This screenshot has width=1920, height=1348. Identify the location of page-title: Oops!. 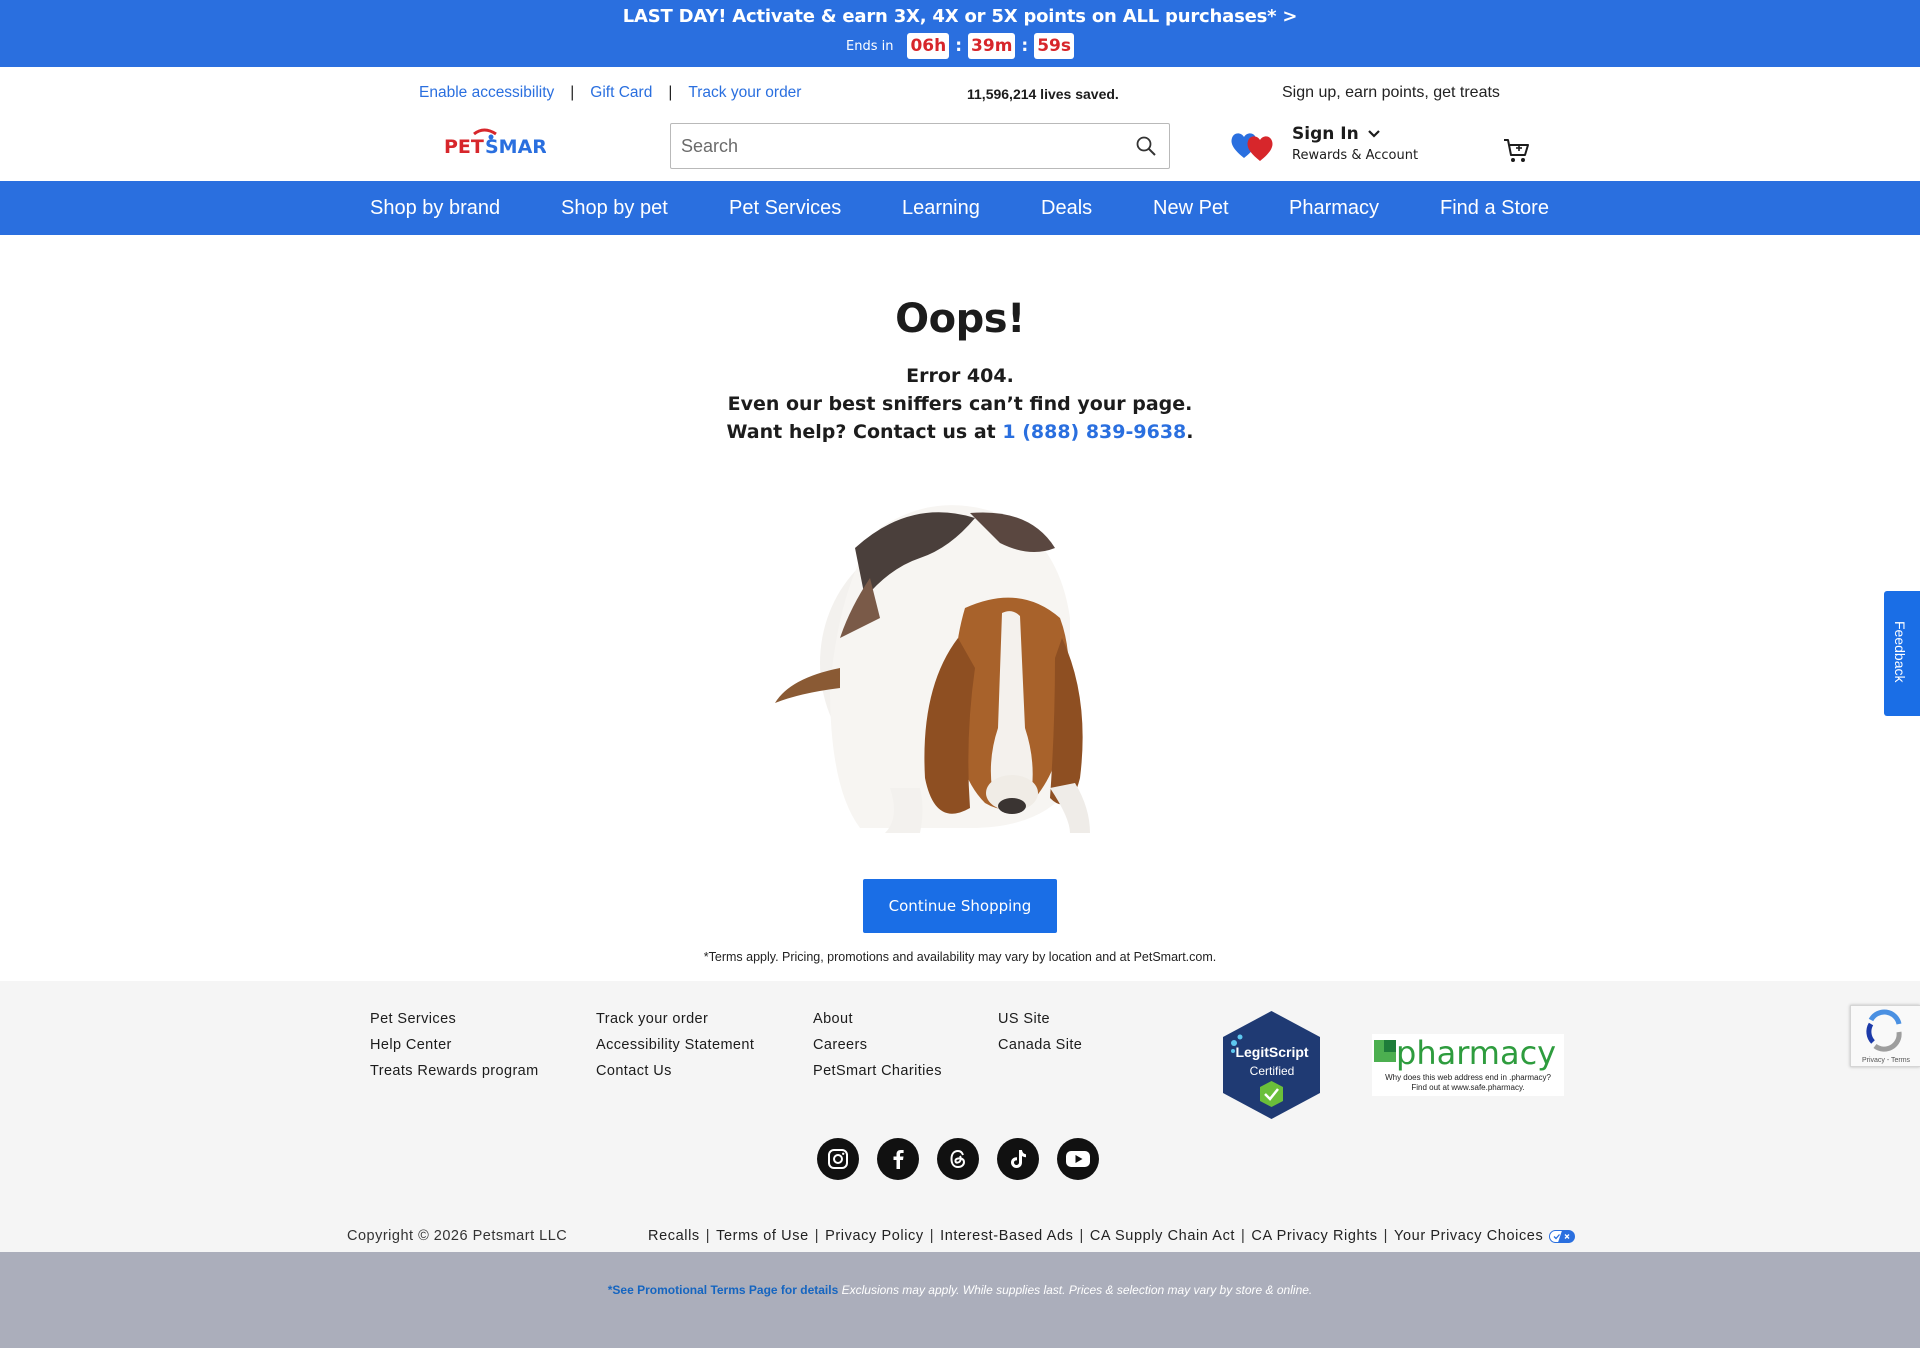
(960, 319).